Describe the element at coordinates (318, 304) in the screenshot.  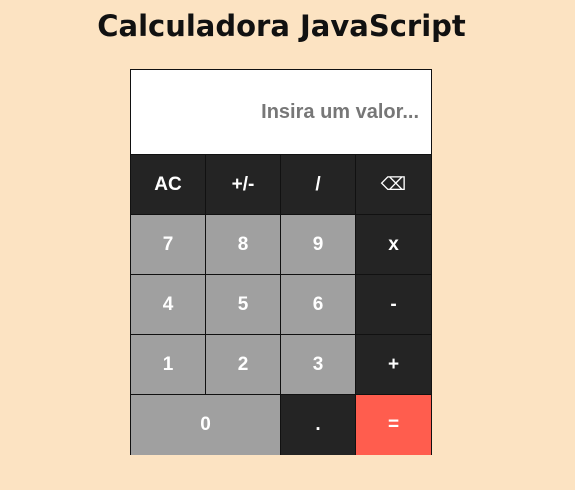
I see `digit-6-button: 6` at that location.